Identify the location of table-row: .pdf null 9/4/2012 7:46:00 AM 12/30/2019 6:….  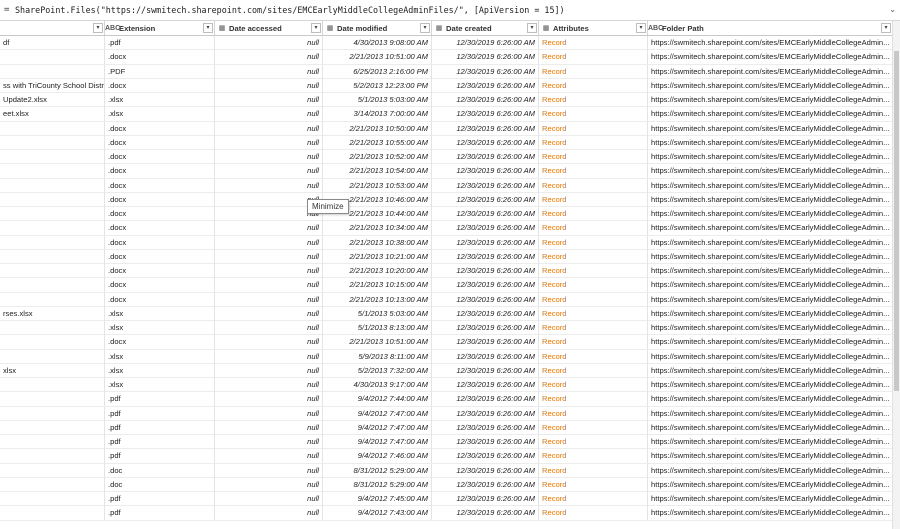
(446, 456).